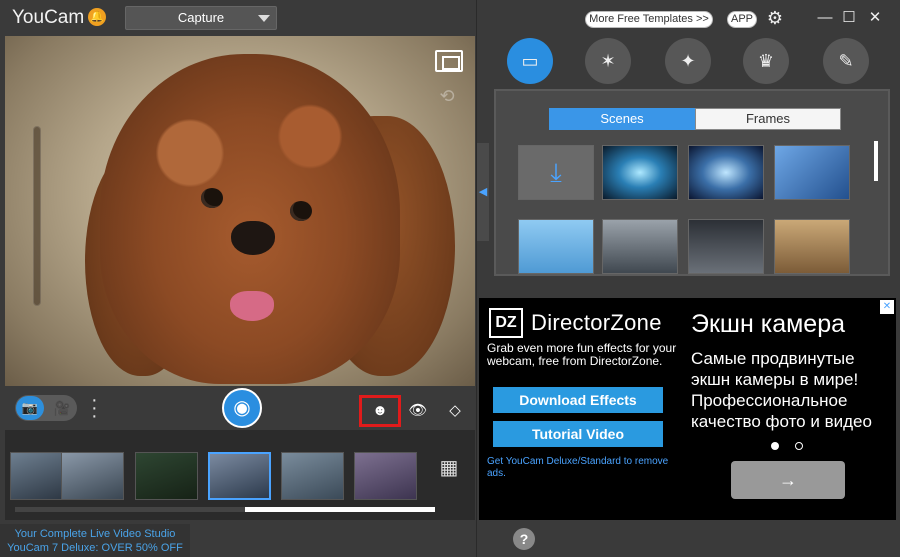 Image resolution: width=900 pixels, height=557 pixels. I want to click on photo-video-toggle: 📷 🎥, so click(46, 408).